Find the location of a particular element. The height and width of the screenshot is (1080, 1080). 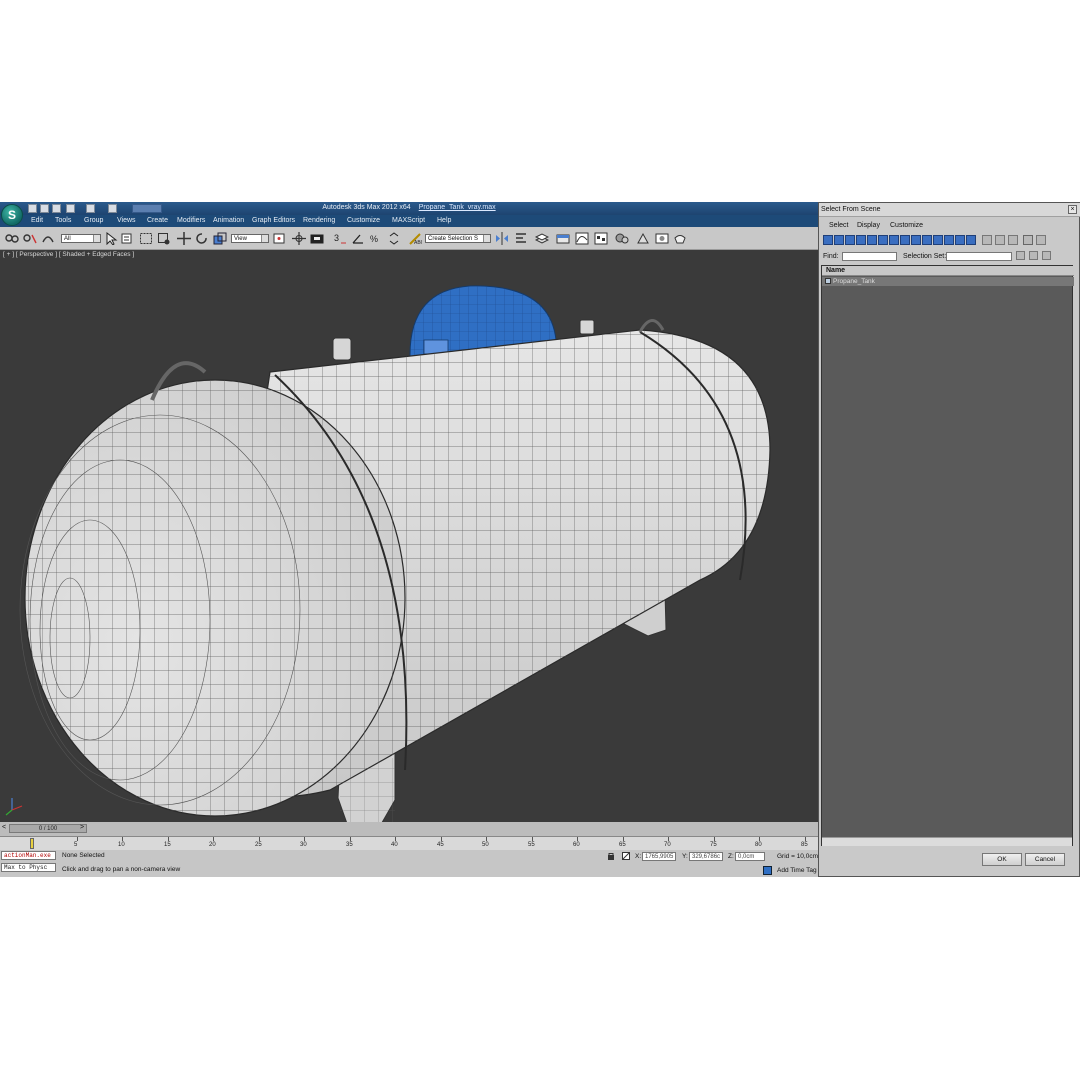

find-input is located at coordinates (869, 256).